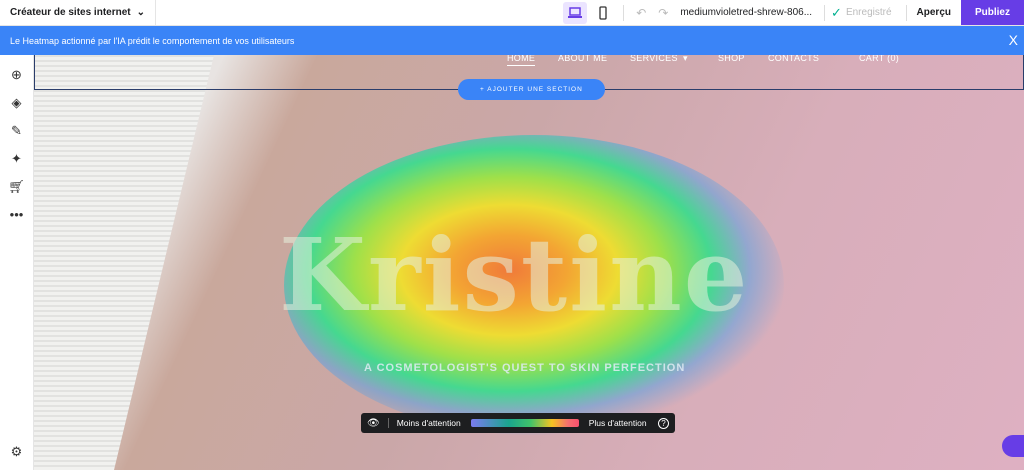 This screenshot has height=470, width=1024. What do you see at coordinates (685, 59) in the screenshot?
I see `chevron-down-icon: ▾` at bounding box center [685, 59].